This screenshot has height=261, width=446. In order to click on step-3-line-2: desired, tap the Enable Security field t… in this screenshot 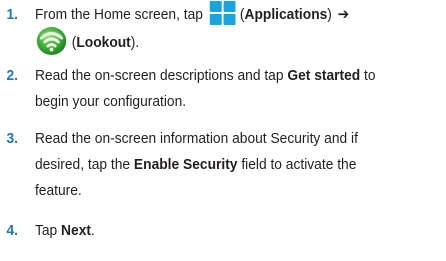, I will do `click(233, 165)`.